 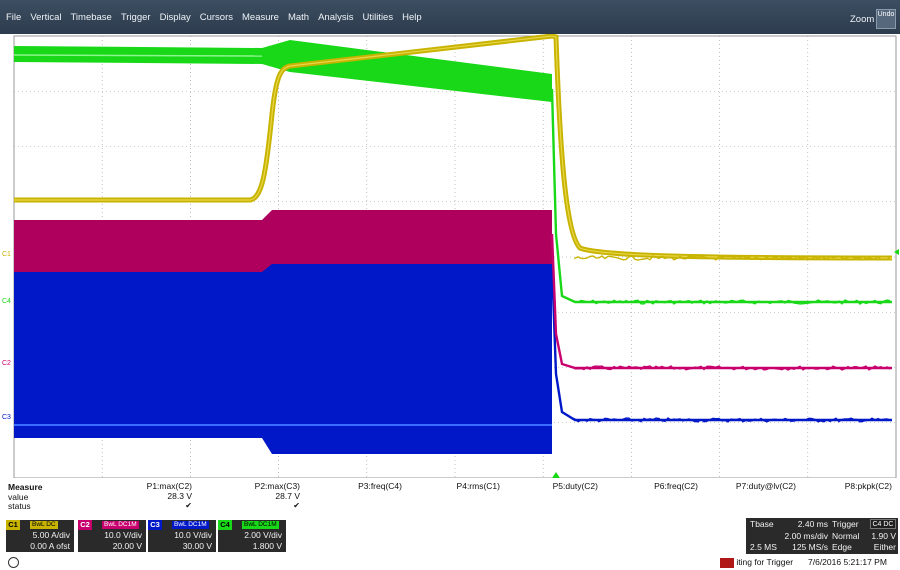 What do you see at coordinates (884, 547) in the screenshot?
I see `trigger-slope: Either` at bounding box center [884, 547].